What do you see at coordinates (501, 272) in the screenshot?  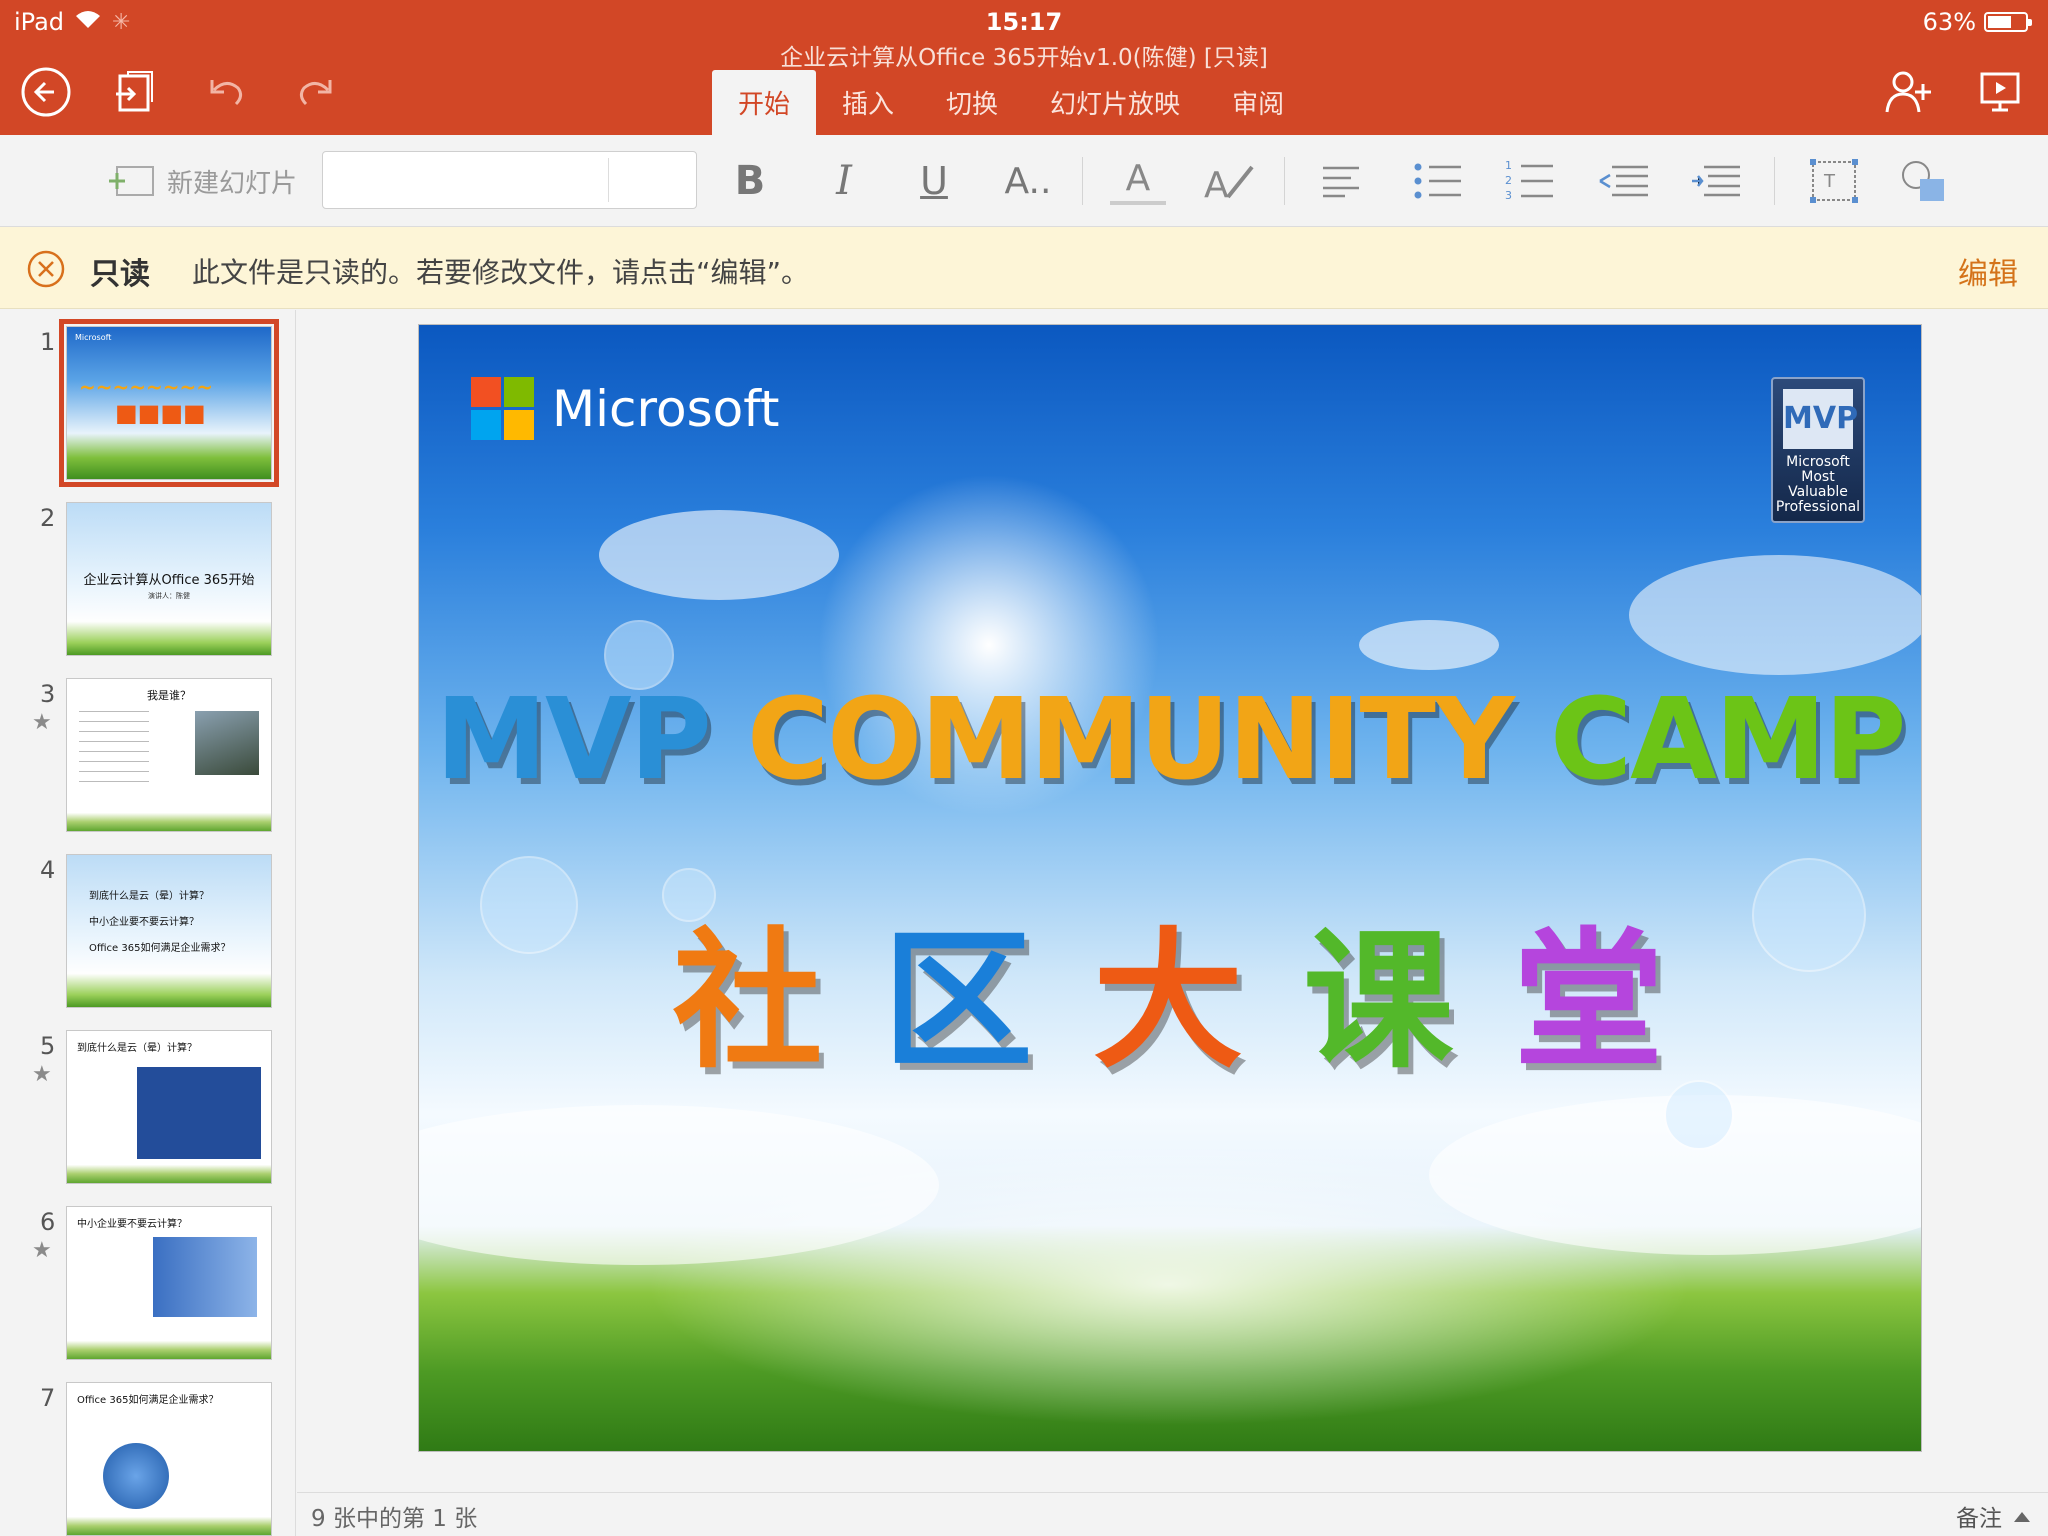 I see `readonly-message: 此文件是只读的。若要修改文件，请点击“编辑”。` at bounding box center [501, 272].